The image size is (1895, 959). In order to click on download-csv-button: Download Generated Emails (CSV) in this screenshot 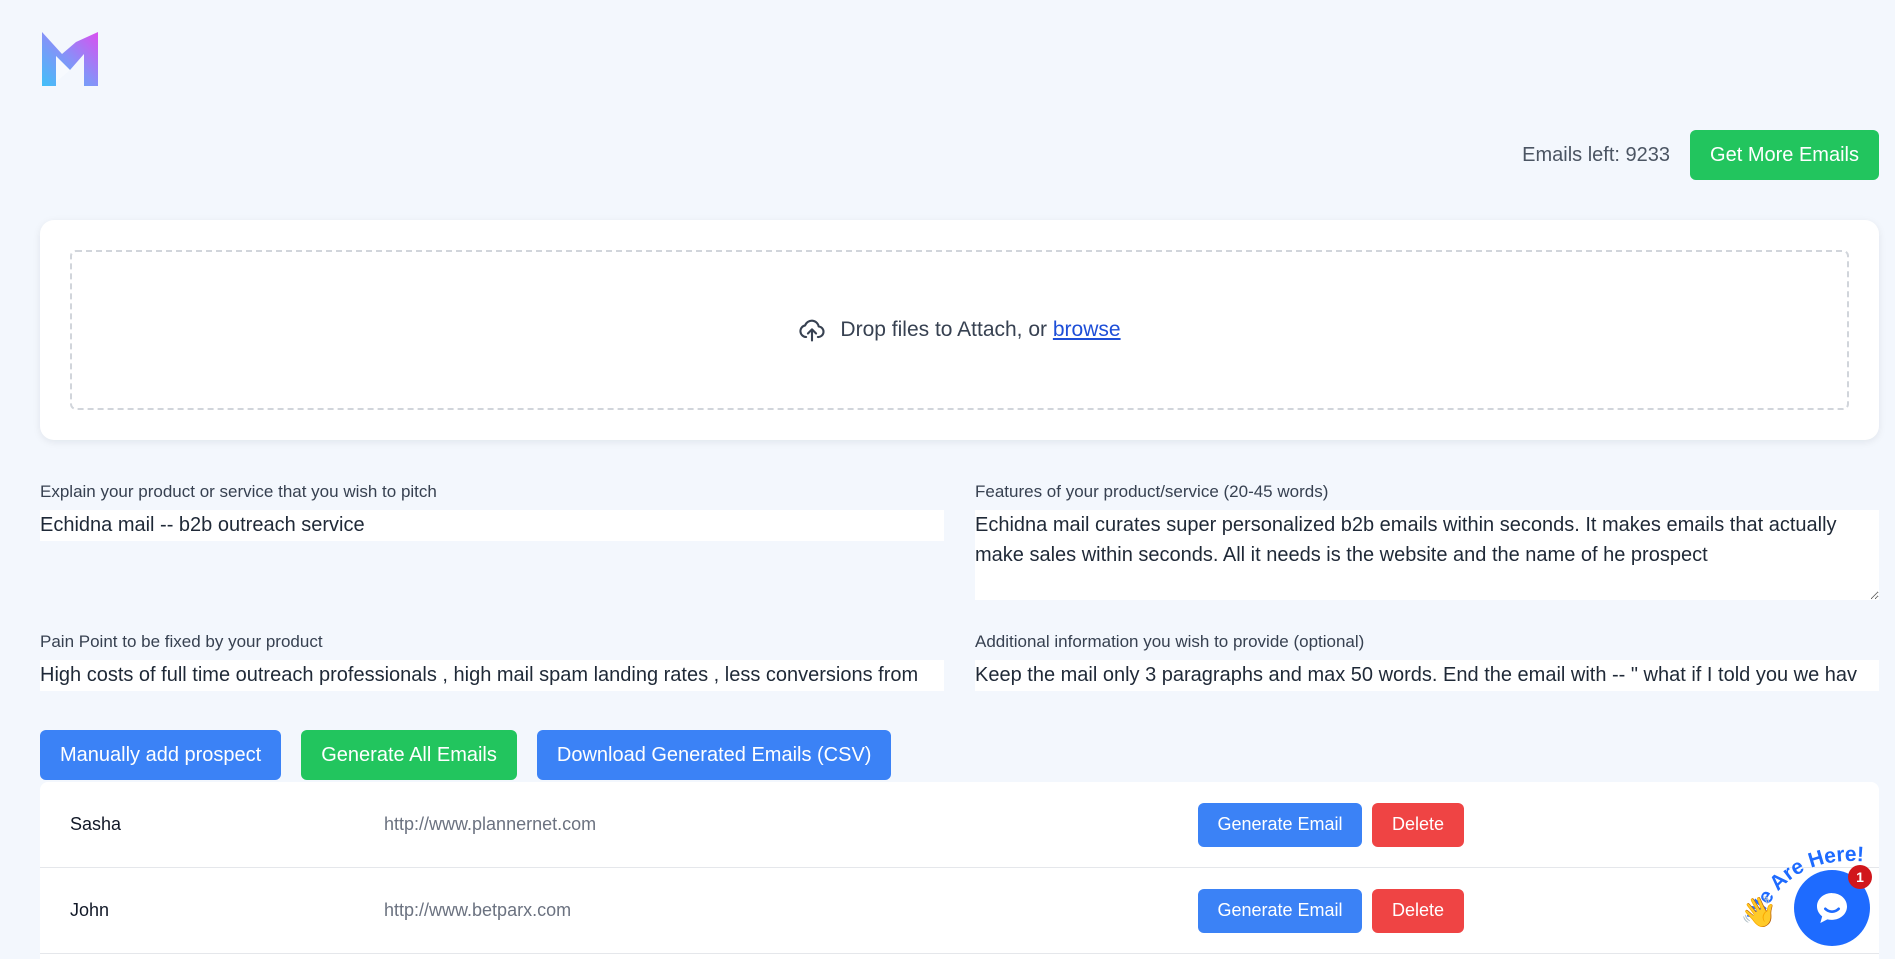, I will do `click(714, 755)`.